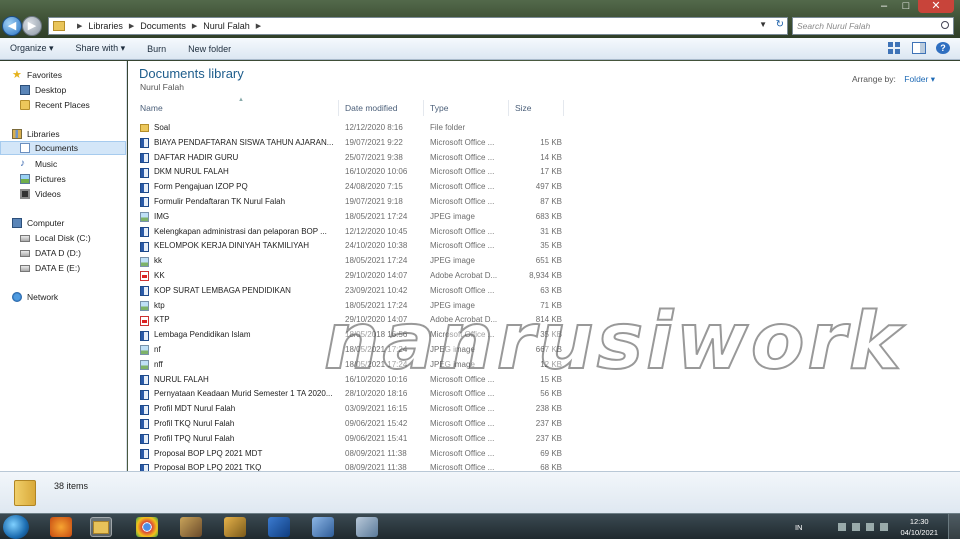 This screenshot has height=539, width=960. What do you see at coordinates (43, 179) in the screenshot?
I see `nav-pictures: Pictures` at bounding box center [43, 179].